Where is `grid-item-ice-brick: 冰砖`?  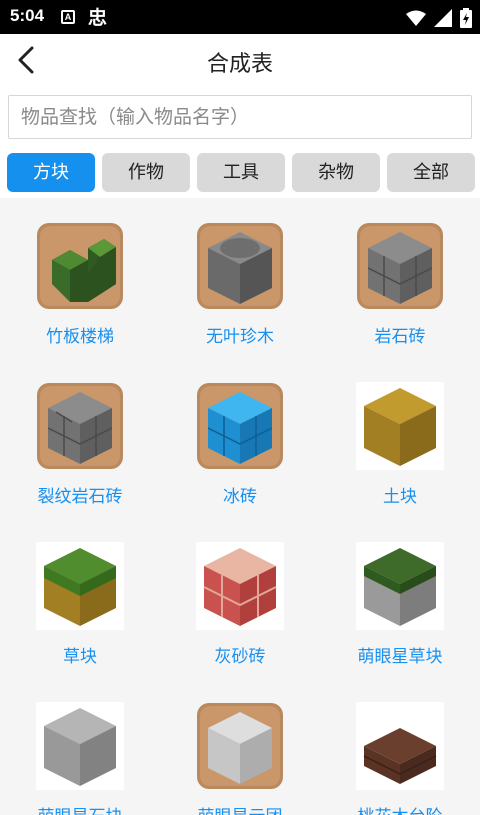 grid-item-ice-brick: 冰砖 is located at coordinates (240, 438).